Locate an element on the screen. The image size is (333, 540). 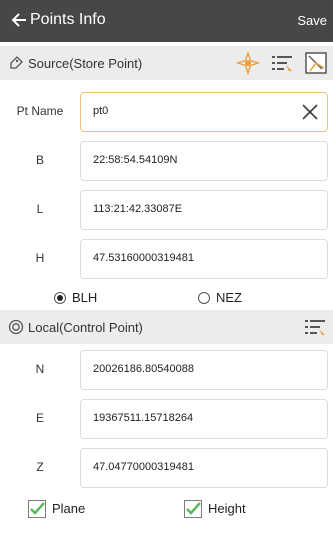
title-bar: Points Info Save is located at coordinates (166, 21).